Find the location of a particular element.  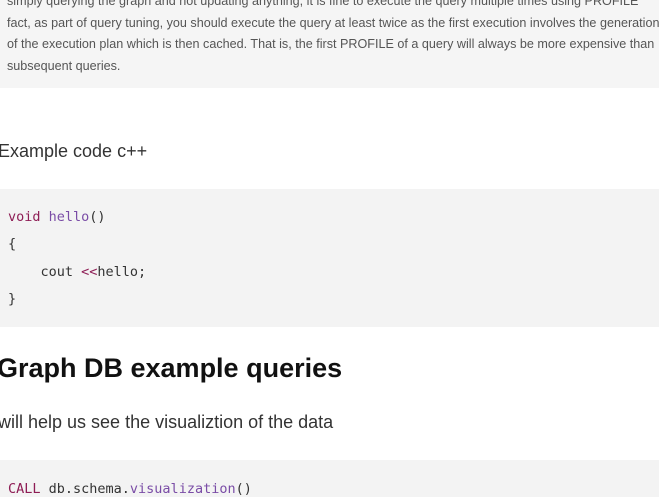

code-text: db.schema. is located at coordinates (85, 489).